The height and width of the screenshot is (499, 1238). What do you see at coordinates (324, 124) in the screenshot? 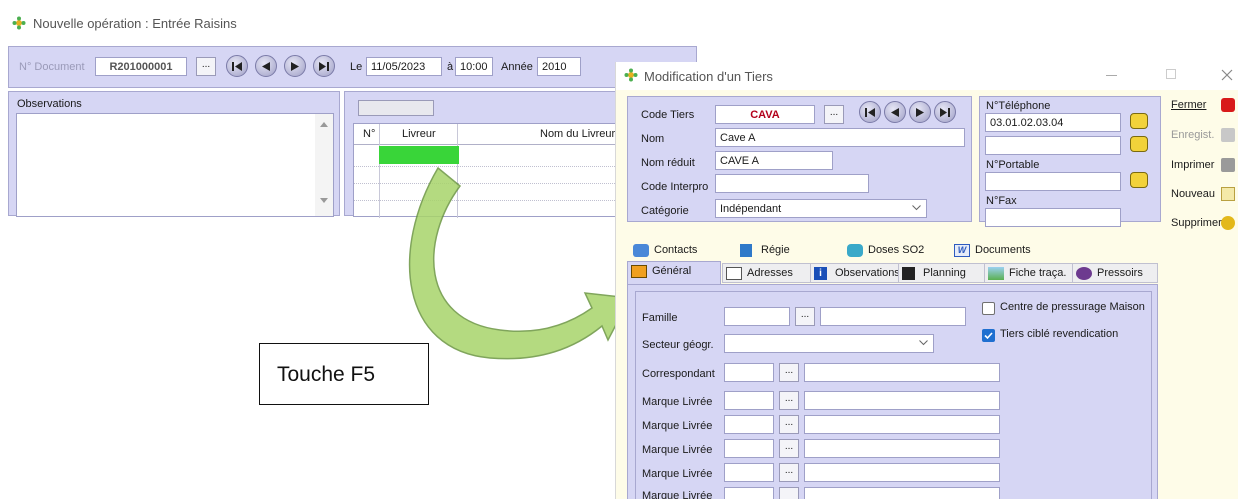
I see `scroll-up-icon` at bounding box center [324, 124].